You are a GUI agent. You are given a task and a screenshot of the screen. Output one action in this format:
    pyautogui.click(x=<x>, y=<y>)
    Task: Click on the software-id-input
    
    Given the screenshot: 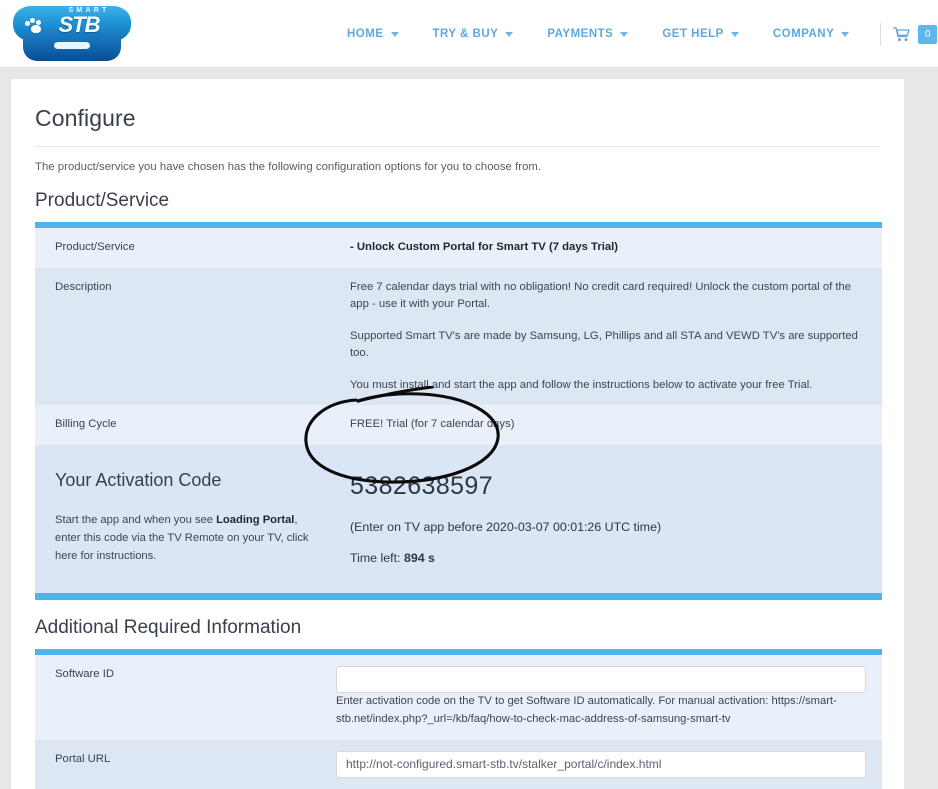 What is the action you would take?
    pyautogui.click(x=601, y=679)
    